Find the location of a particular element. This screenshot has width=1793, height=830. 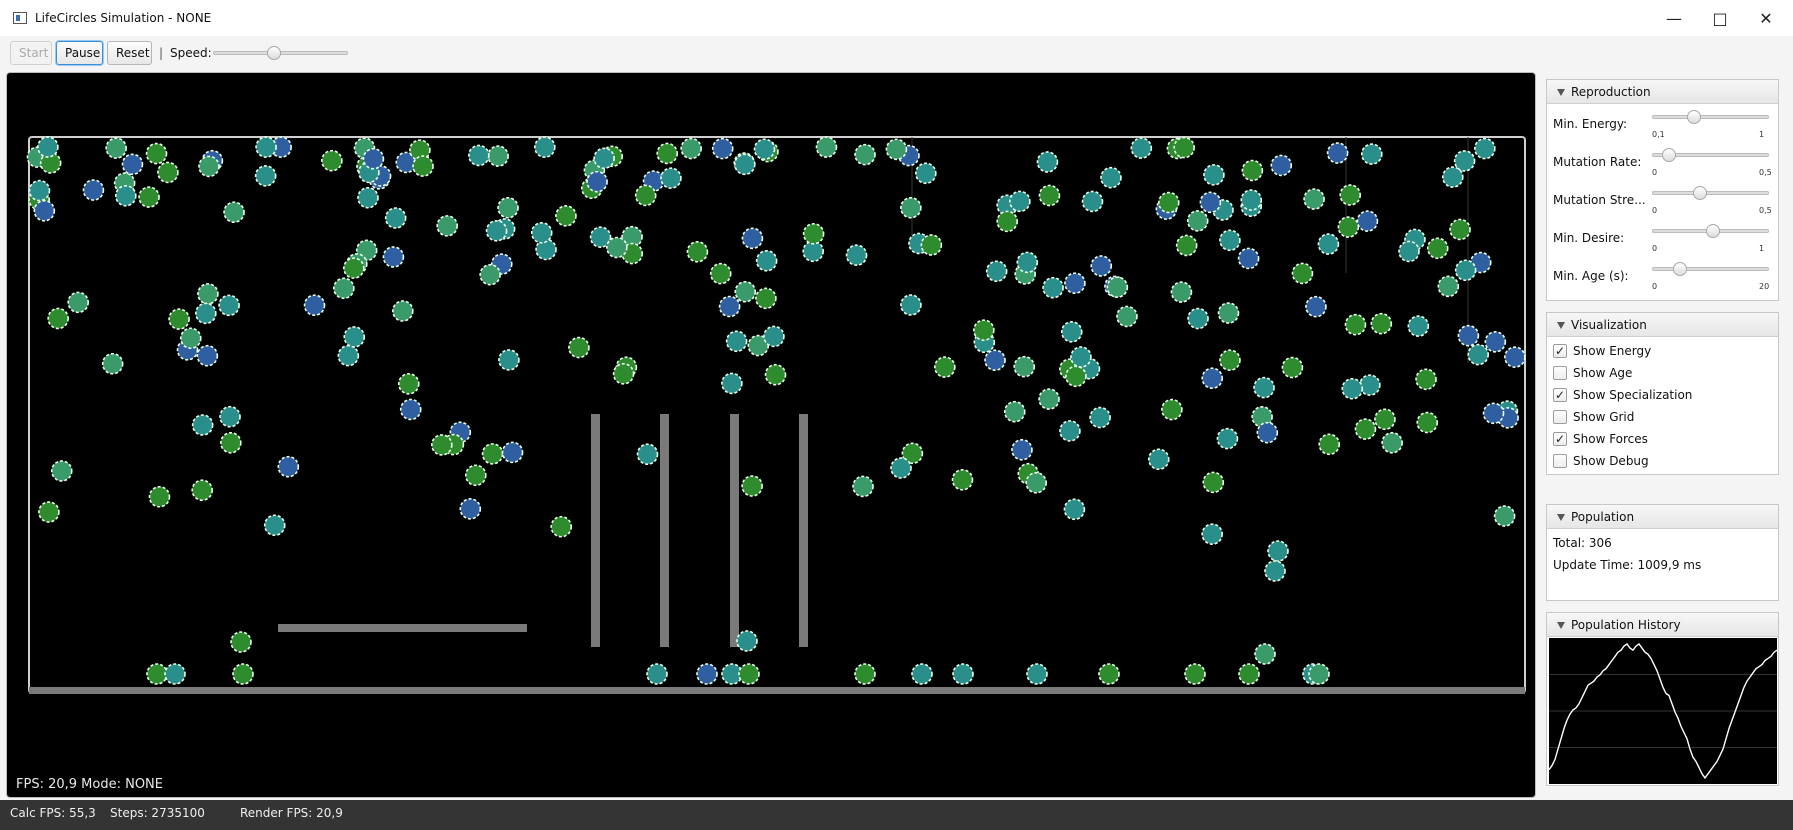

slider-label: Mutation Rate: is located at coordinates (1597, 162).